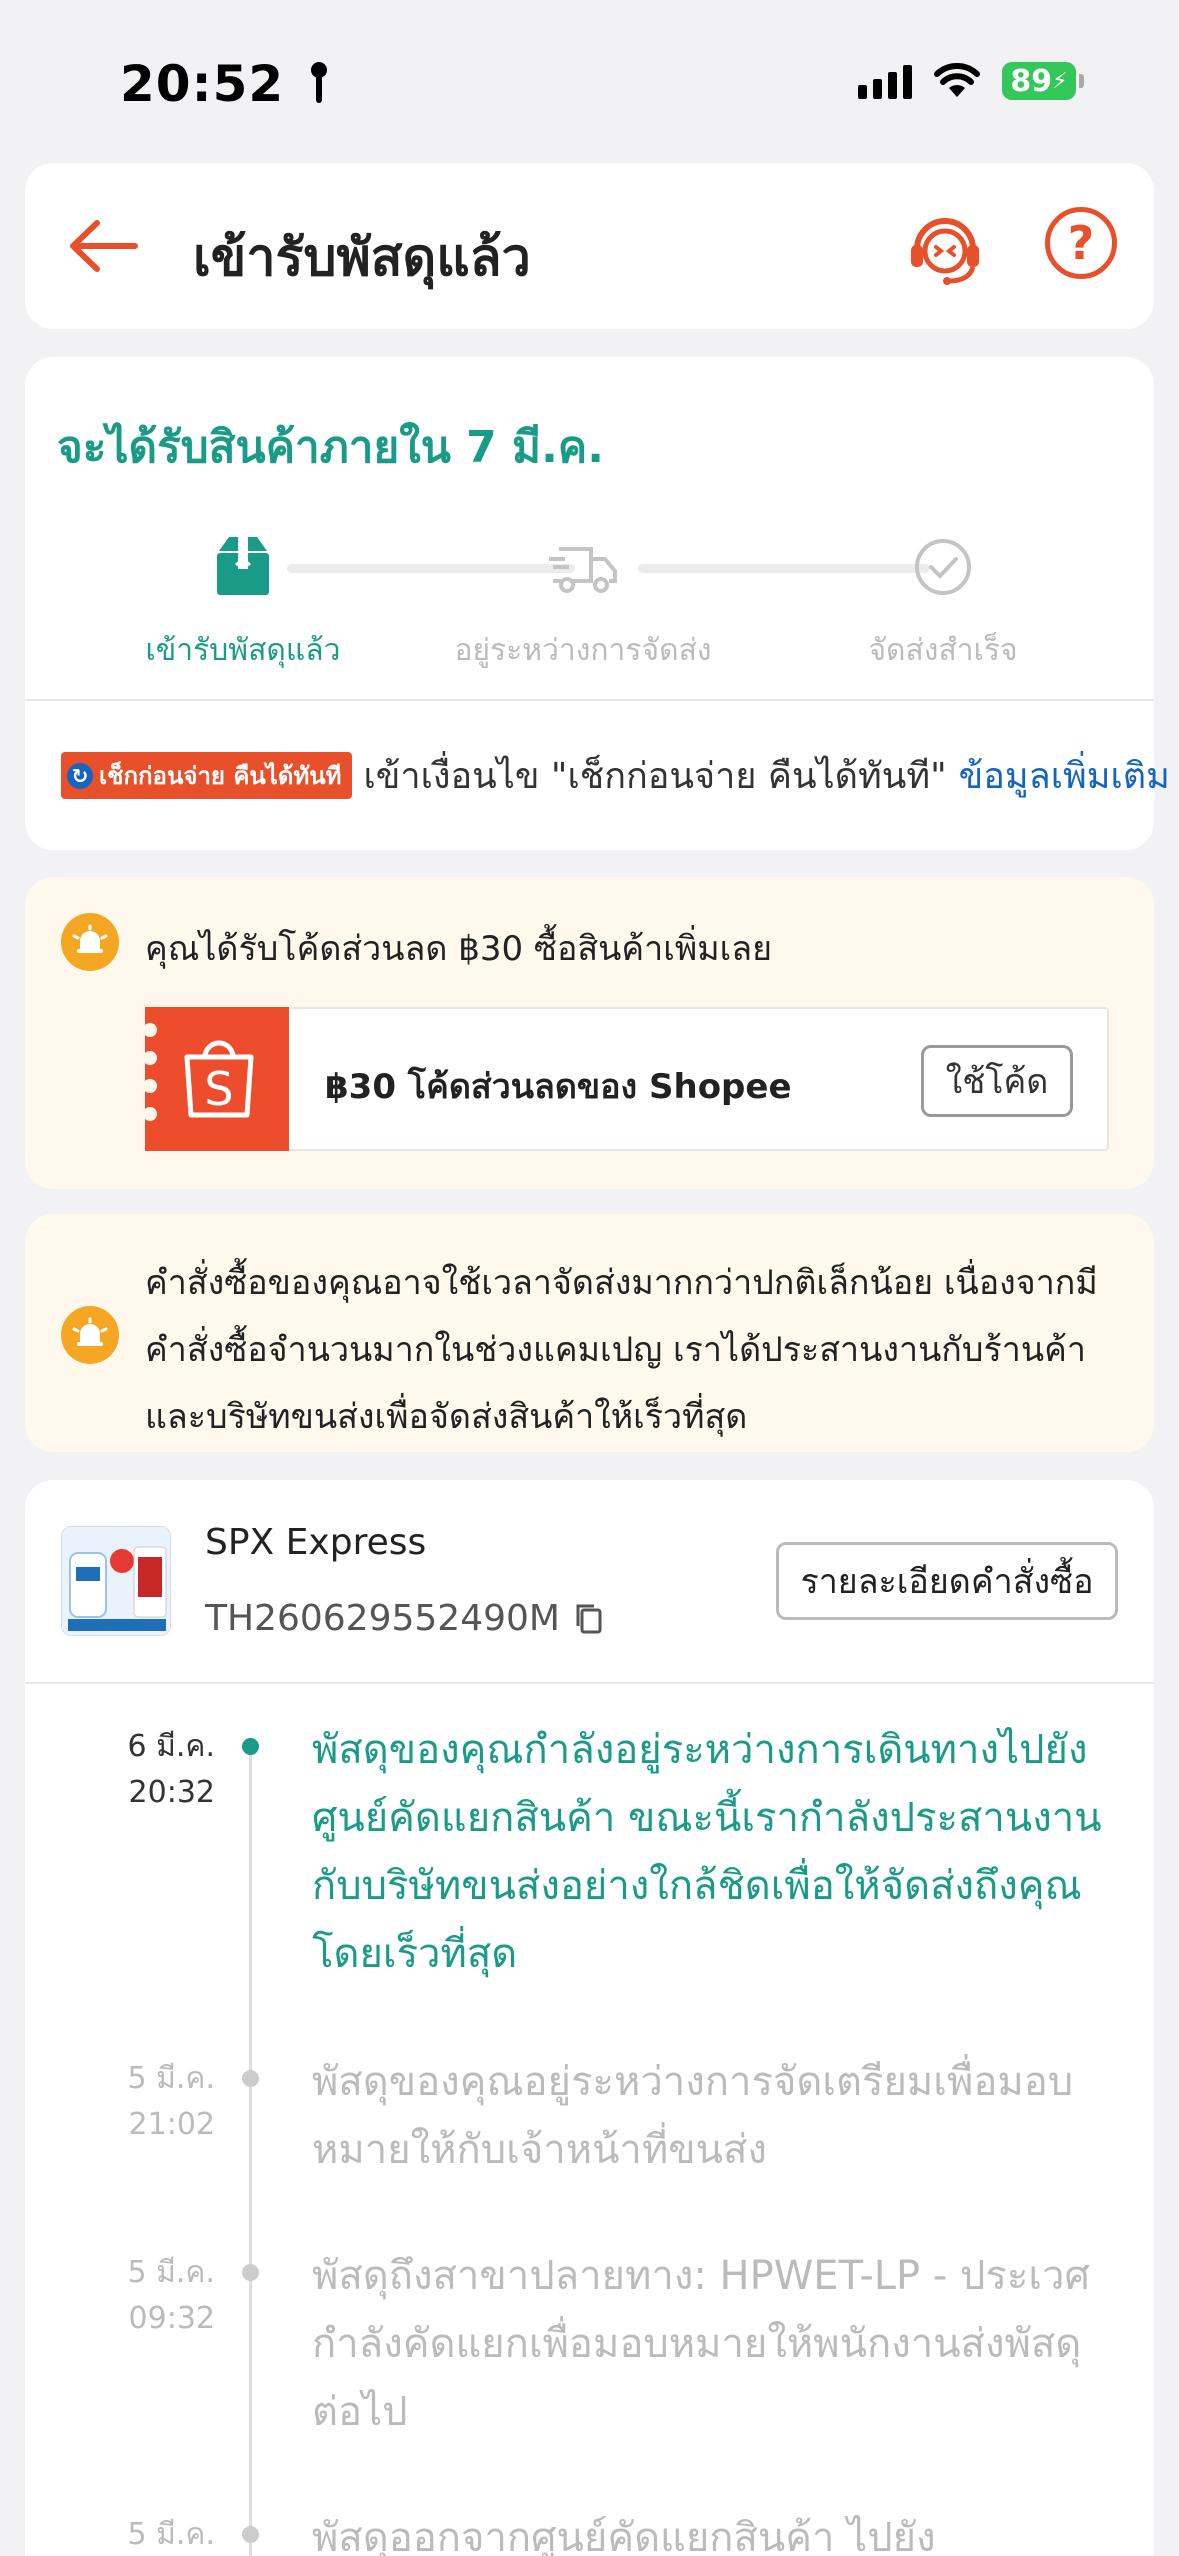 This screenshot has width=1179, height=2556. I want to click on event-line: พัสดุออกจากศูนย์คัดแยกสินค้า ไปยัง, so click(624, 2535).